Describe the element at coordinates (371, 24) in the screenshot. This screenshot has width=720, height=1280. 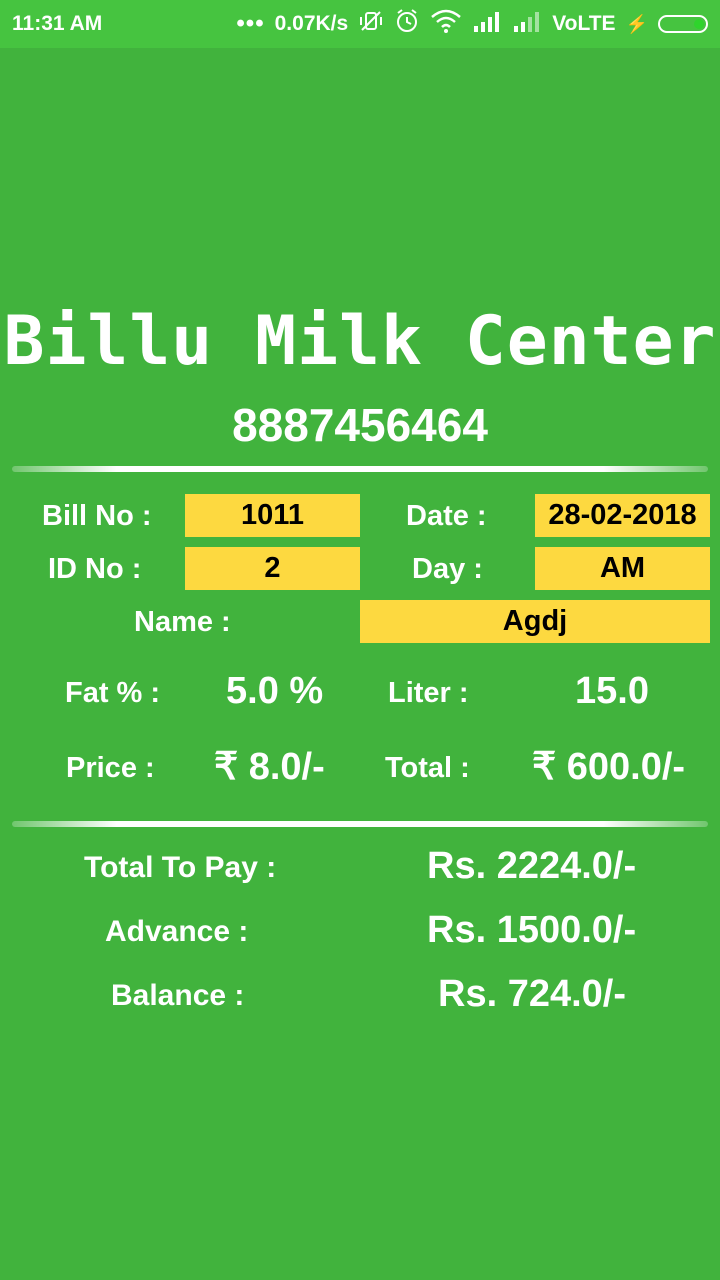
I see `vibrate-off-icon` at that location.